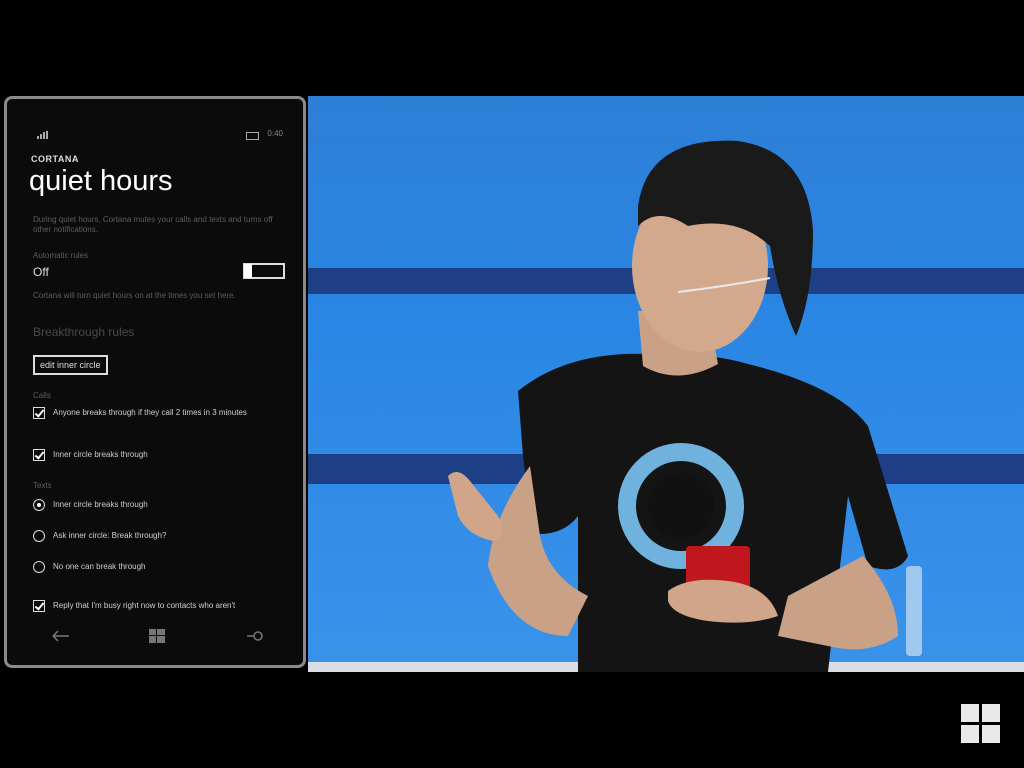 This screenshot has height=768, width=1024. What do you see at coordinates (248, 271) in the screenshot?
I see `toggle-knob` at bounding box center [248, 271].